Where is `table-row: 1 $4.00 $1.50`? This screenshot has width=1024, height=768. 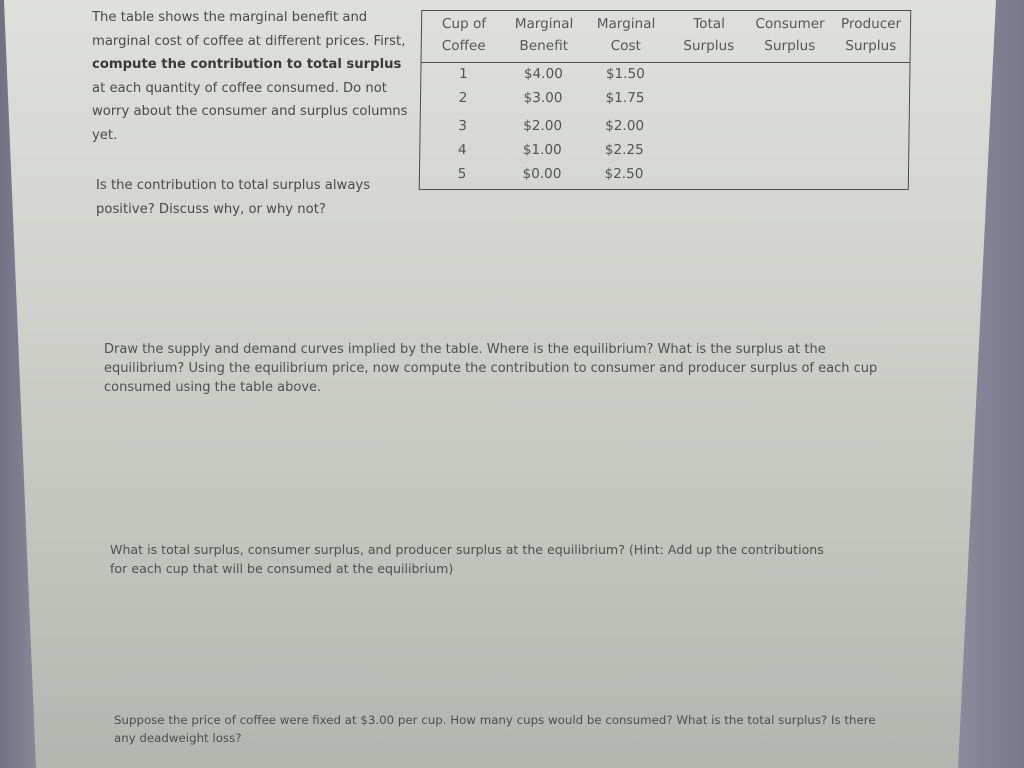 table-row: 1 $4.00 $1.50 is located at coordinates (665, 75).